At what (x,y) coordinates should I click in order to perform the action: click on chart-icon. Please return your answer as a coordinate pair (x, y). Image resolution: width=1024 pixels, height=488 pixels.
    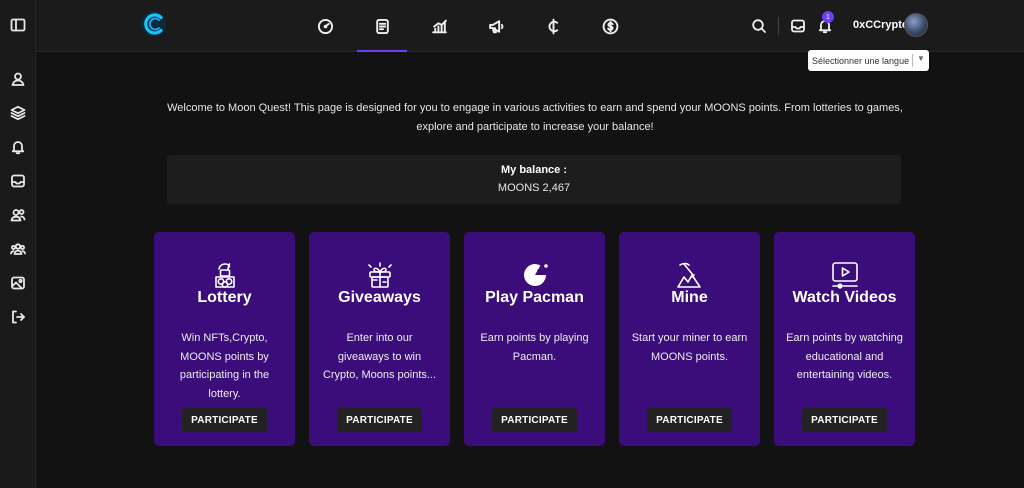
    Looking at the image, I should click on (439, 26).